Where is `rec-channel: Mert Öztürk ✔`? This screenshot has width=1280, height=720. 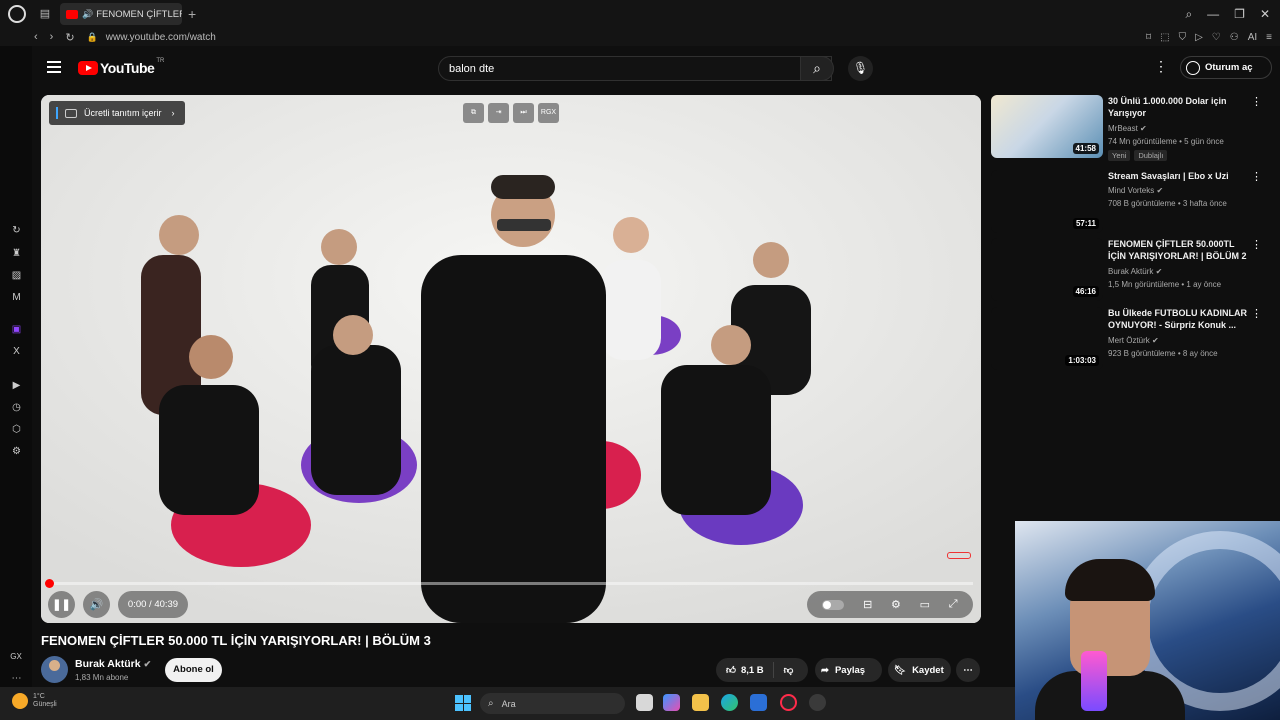
rec-channel: Mert Öztürk ✔ is located at coordinates (1133, 340).